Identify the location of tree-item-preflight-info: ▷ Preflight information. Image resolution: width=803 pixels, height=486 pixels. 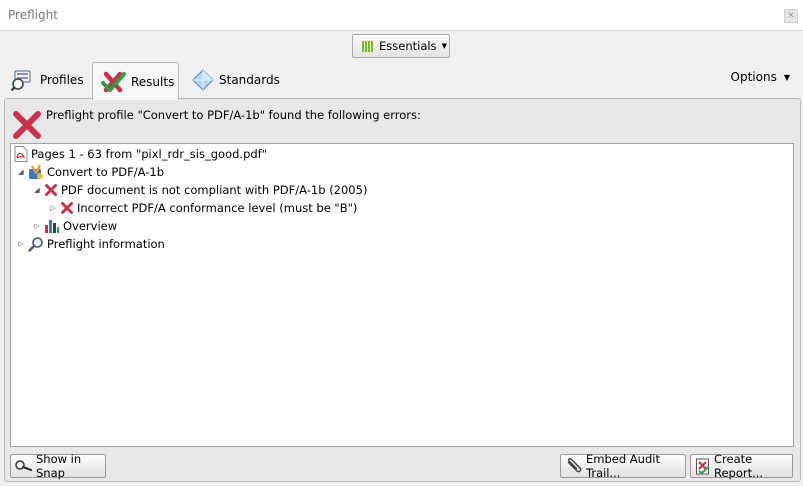
(90, 244).